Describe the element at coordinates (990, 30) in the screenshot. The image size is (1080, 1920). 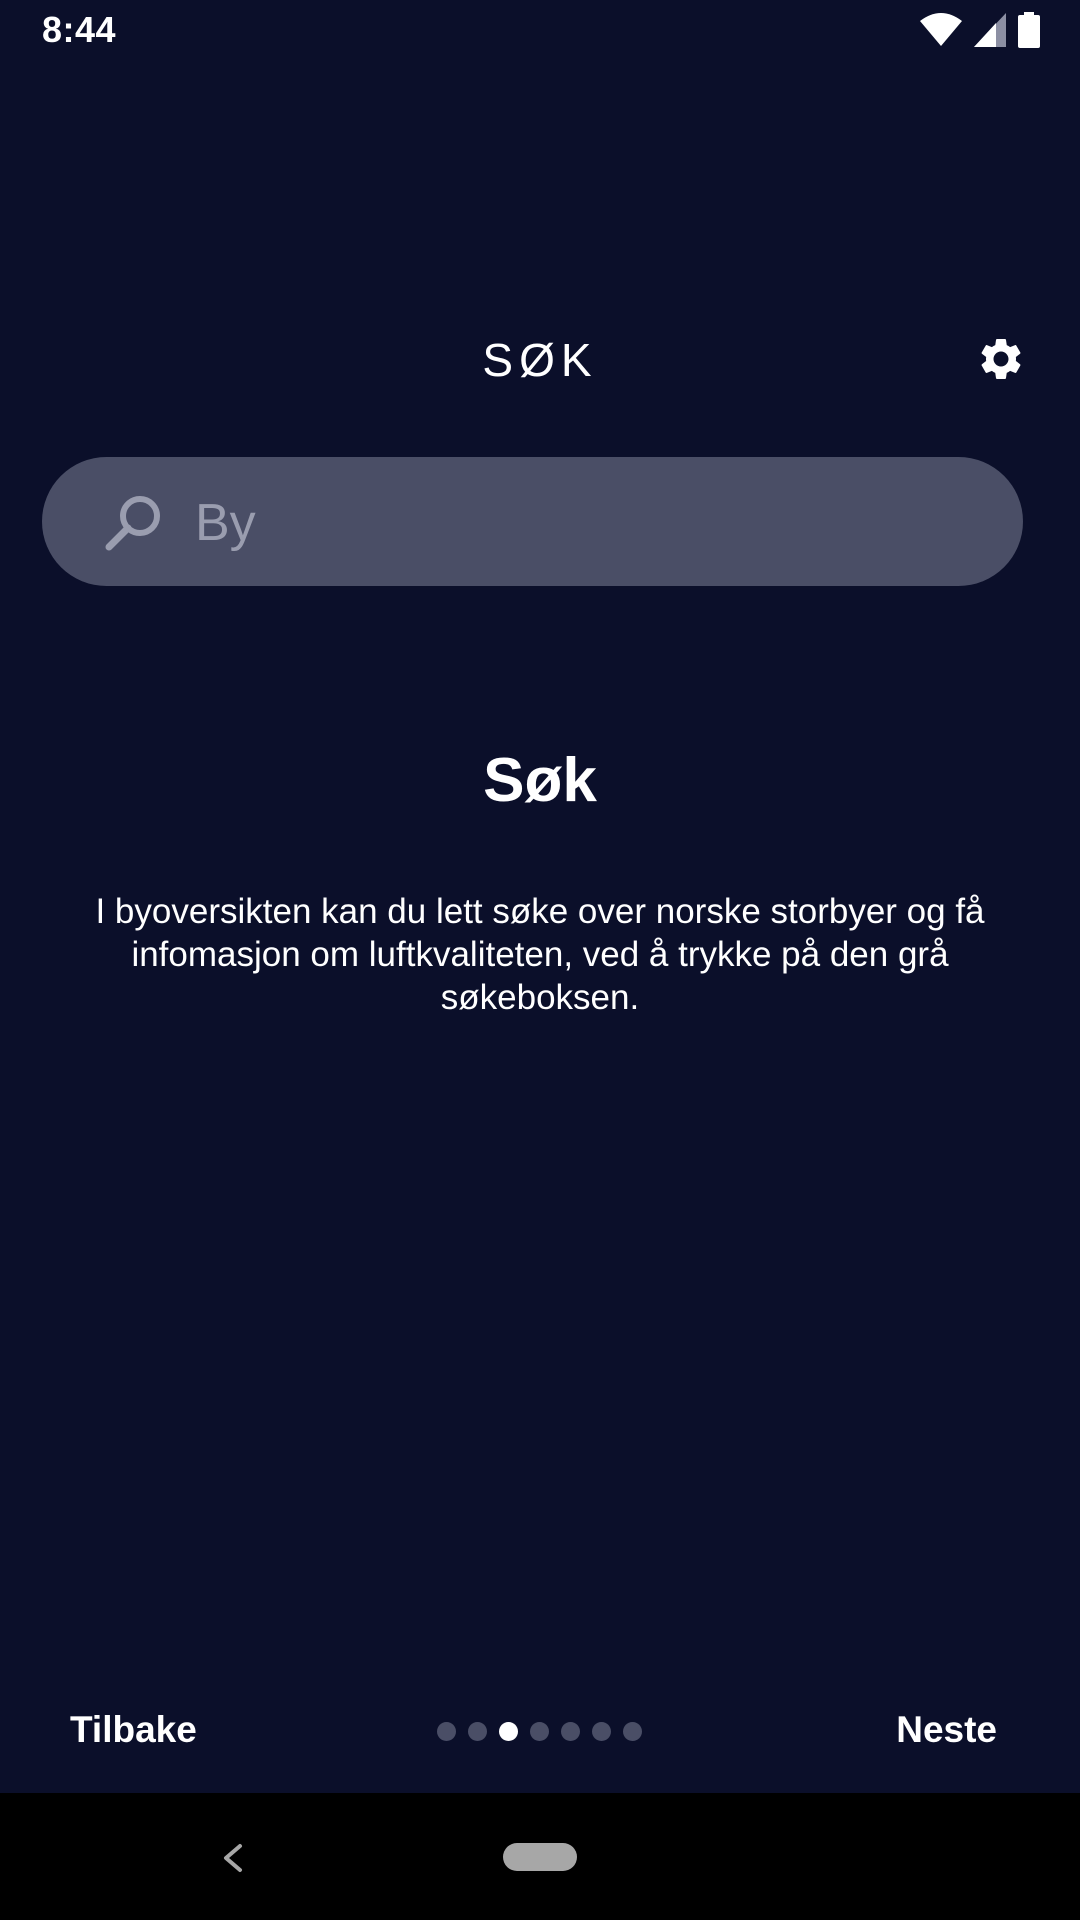
I see `cell-signal-icon` at that location.